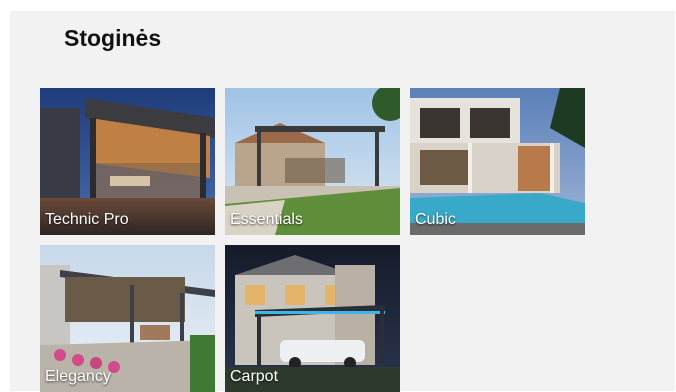 This screenshot has height=392, width=676. Describe the element at coordinates (312, 161) in the screenshot. I see `product-card-essentials: Essentials` at that location.